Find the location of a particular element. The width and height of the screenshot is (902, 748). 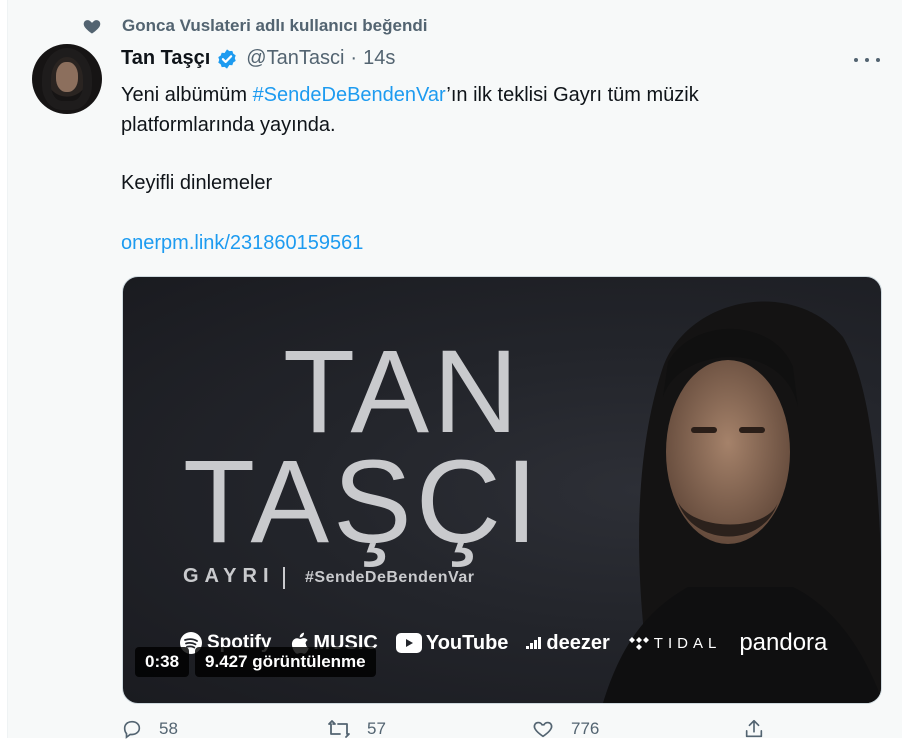

avatar is located at coordinates (67, 79).